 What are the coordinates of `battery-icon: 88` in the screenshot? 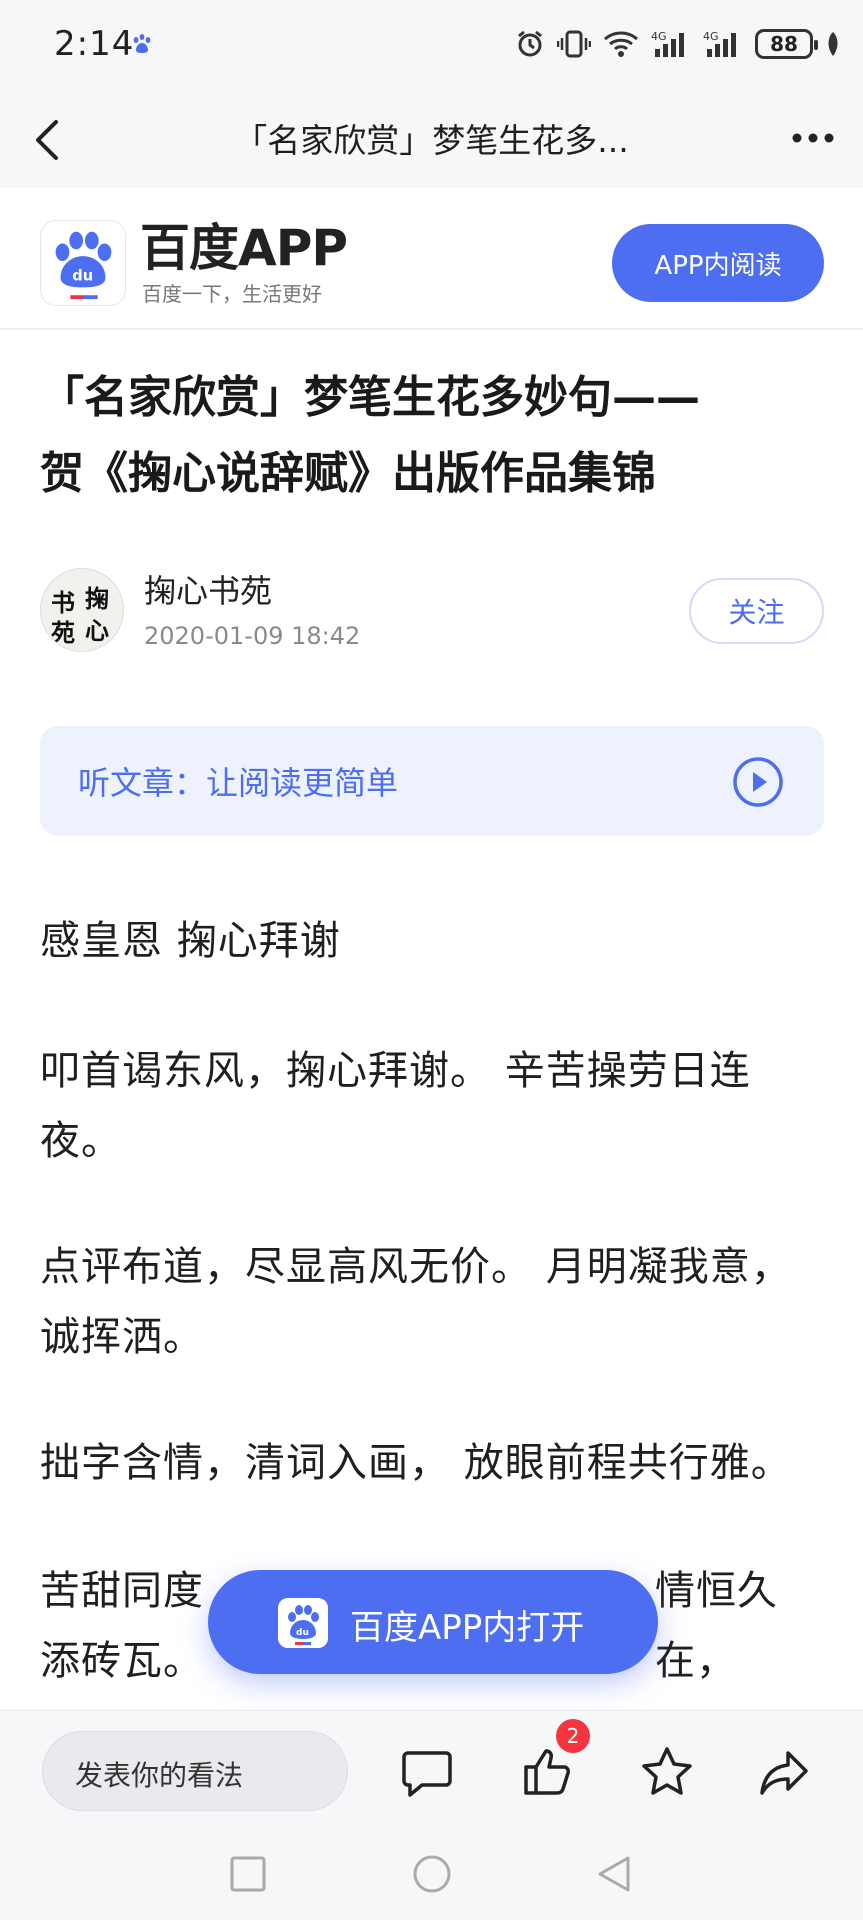 It's located at (786, 44).